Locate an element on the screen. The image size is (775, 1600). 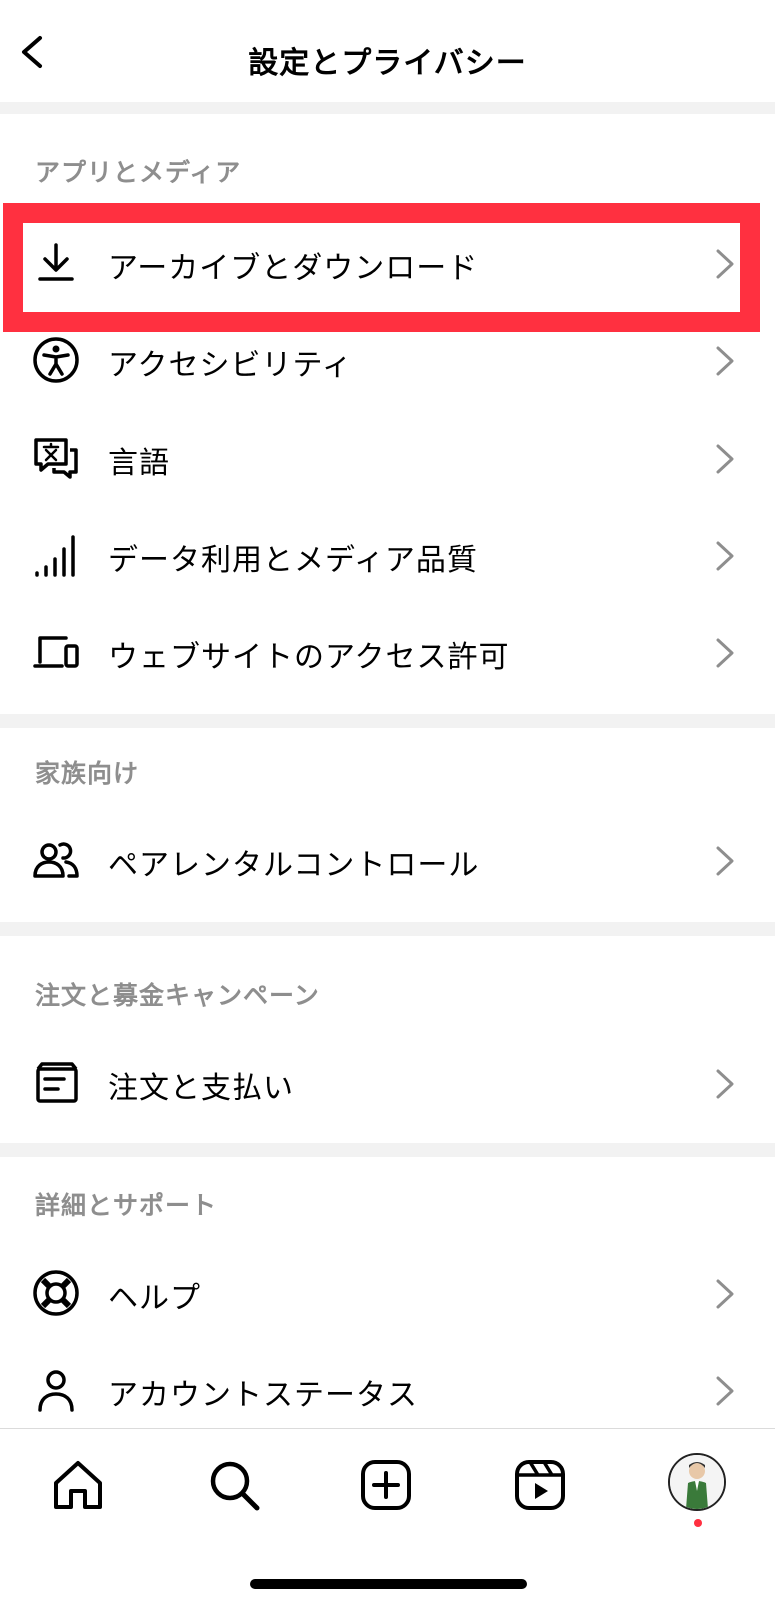
avatar-illustration-icon is located at coordinates (697, 1482).